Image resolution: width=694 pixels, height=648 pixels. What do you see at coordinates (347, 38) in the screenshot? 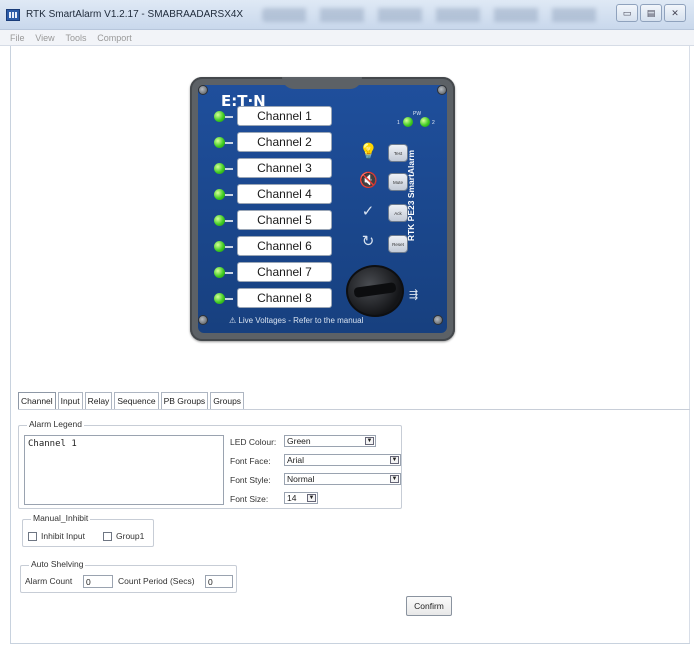
I see `menubar: File View Tools Comport` at bounding box center [347, 38].